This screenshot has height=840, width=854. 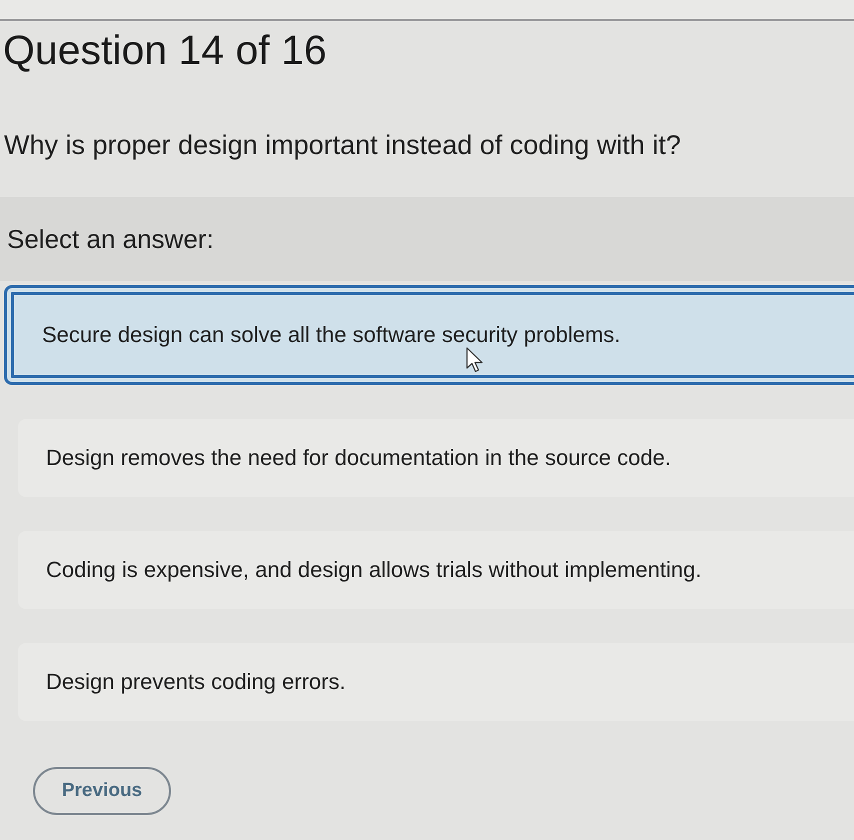 What do you see at coordinates (342, 145) in the screenshot?
I see `question-text: Why is proper design important instead of coding with it?` at bounding box center [342, 145].